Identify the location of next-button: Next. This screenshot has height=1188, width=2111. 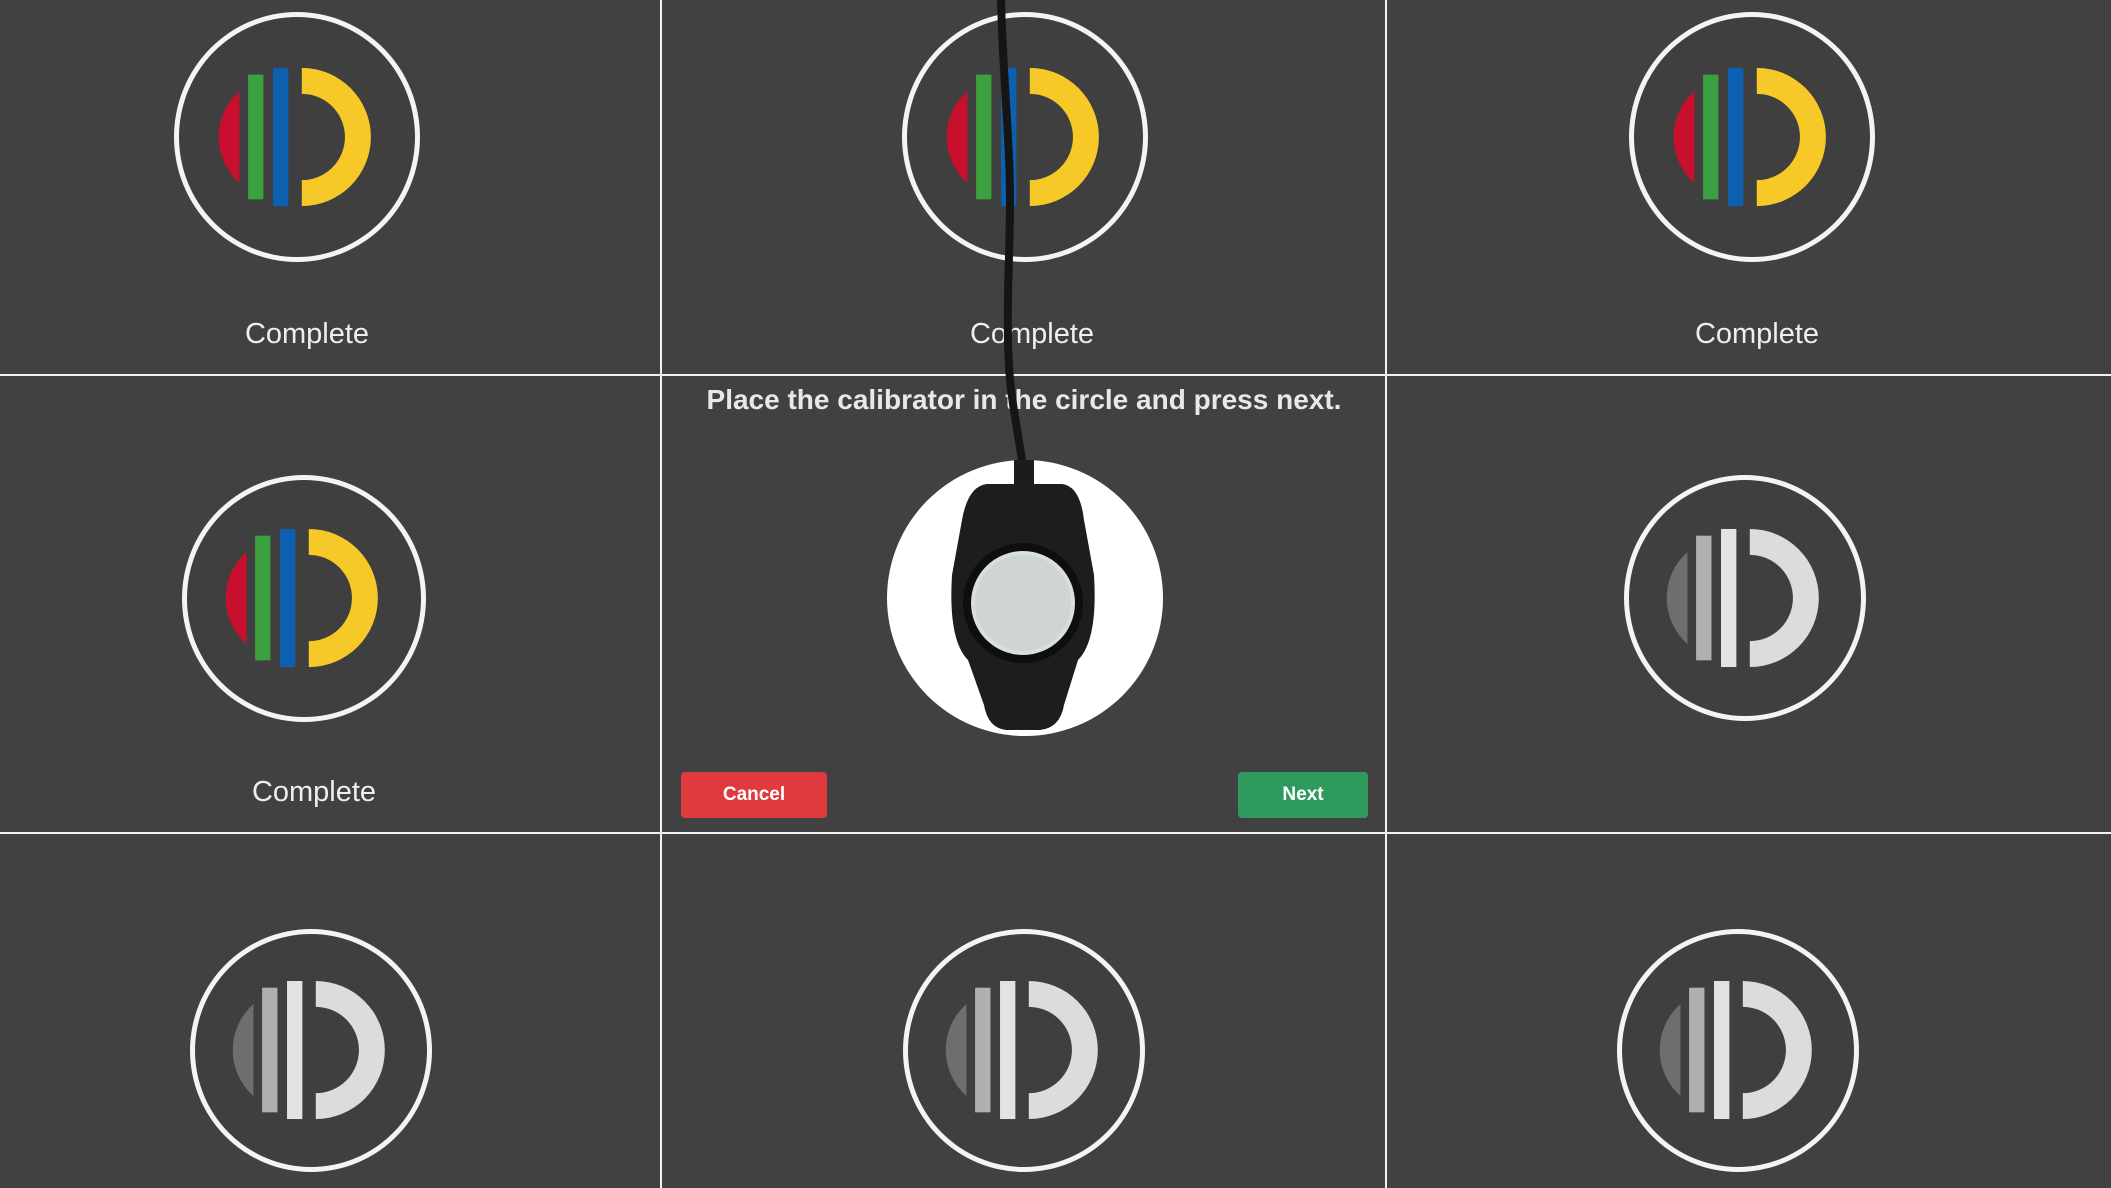
(1303, 795).